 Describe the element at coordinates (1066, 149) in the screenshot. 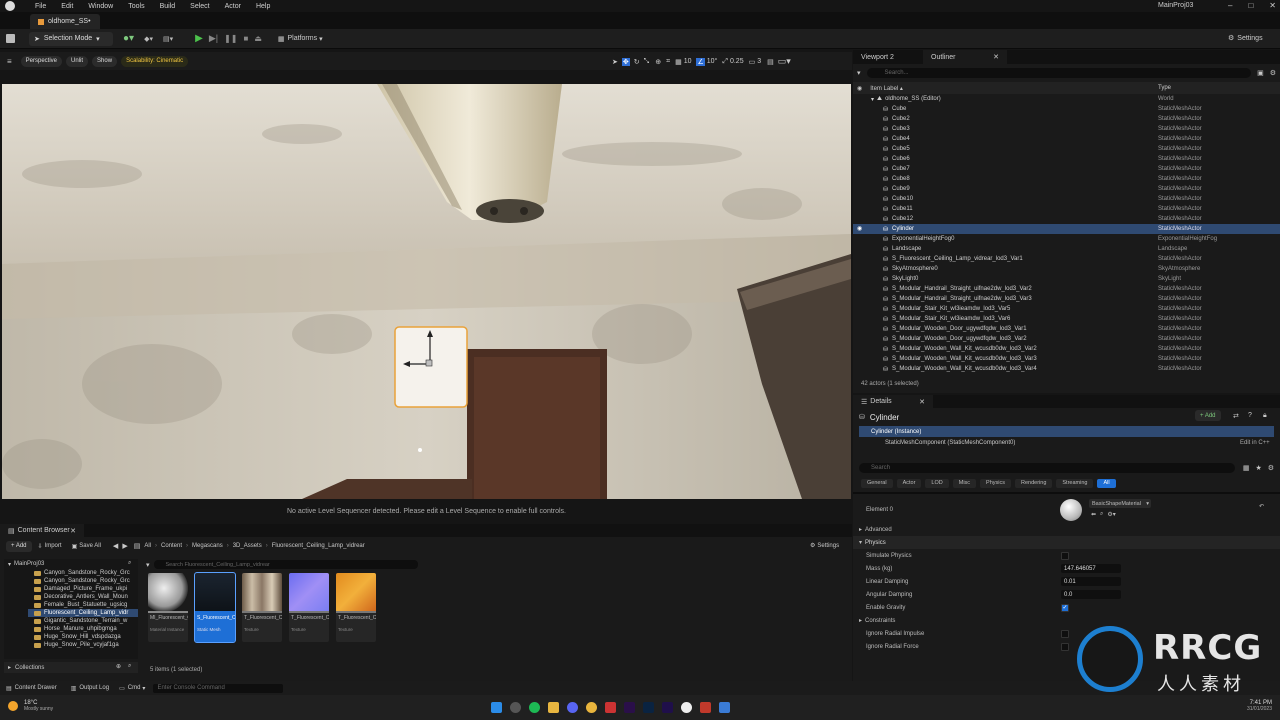

I see `outliner-row: ⛁ Cube5 StaticMeshActor` at that location.